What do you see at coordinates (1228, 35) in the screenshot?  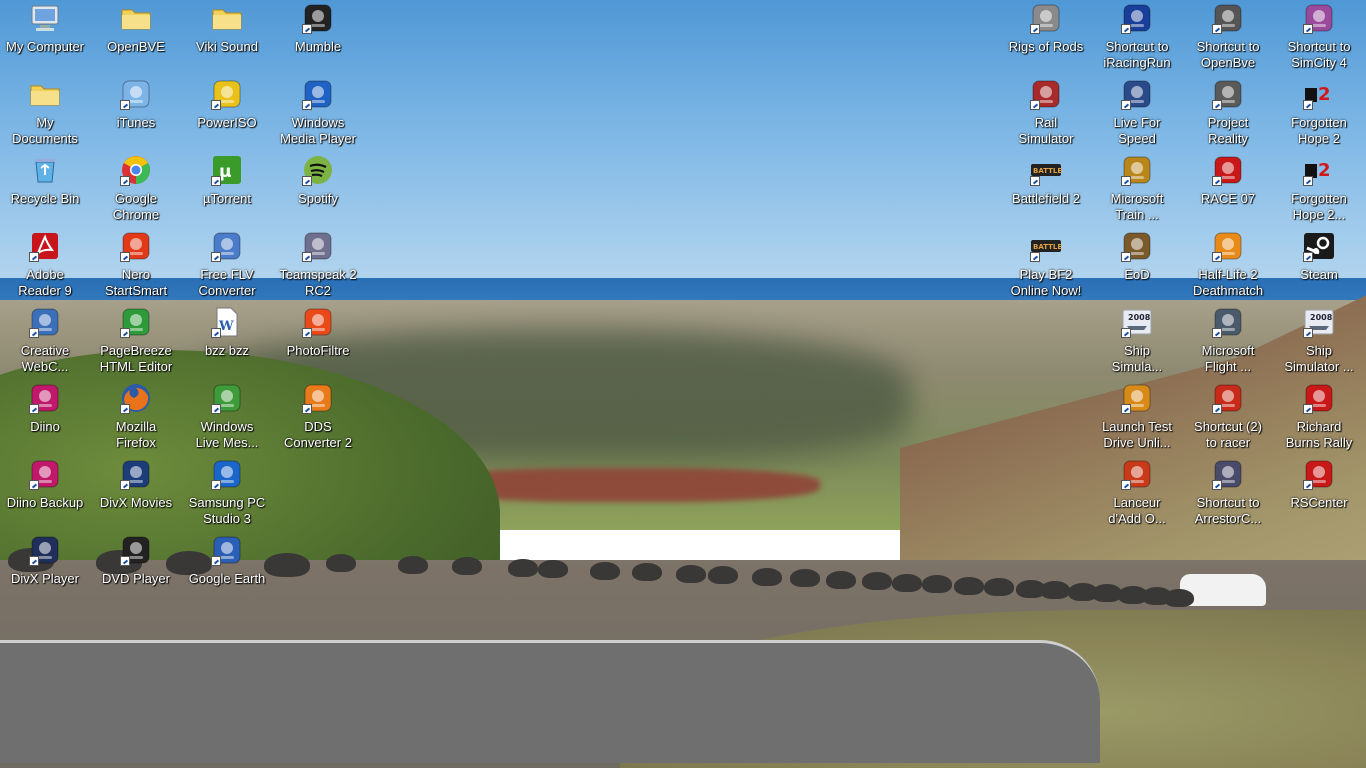 I see `desktop-icon-shortcut-to-openbve: Shortcut to OpenBve` at bounding box center [1228, 35].